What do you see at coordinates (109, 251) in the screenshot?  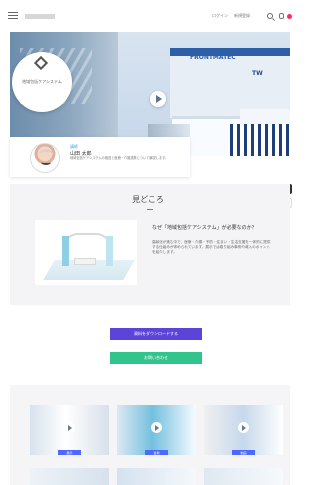 I see `render-pillar-right` at bounding box center [109, 251].